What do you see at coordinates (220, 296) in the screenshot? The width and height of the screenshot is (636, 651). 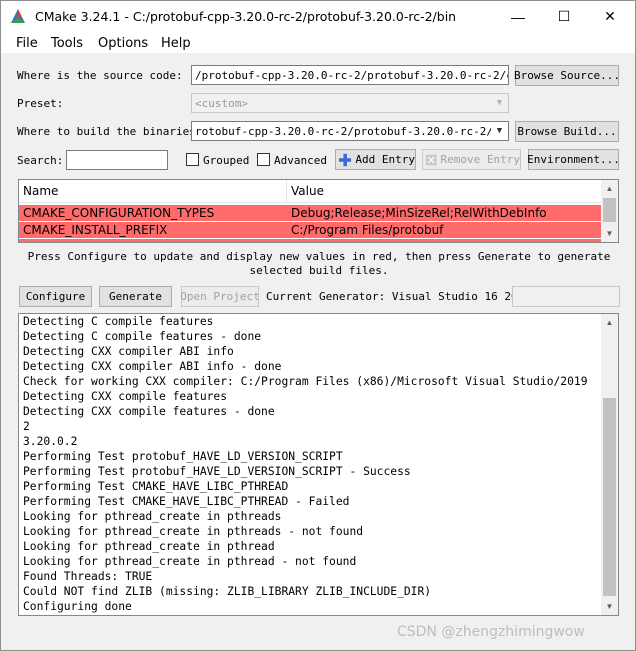 I see `open-project-button: Open Project` at bounding box center [220, 296].